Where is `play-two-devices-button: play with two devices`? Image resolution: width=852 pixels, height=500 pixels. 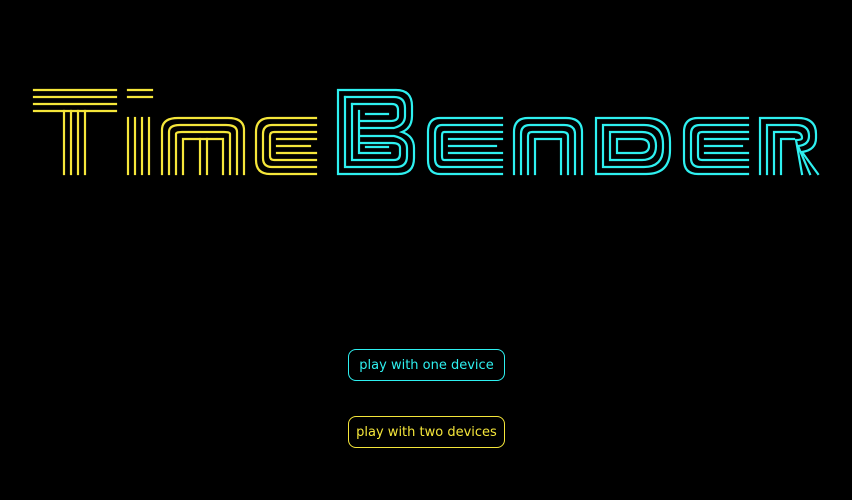
play-two-devices-button: play with two devices is located at coordinates (426, 432).